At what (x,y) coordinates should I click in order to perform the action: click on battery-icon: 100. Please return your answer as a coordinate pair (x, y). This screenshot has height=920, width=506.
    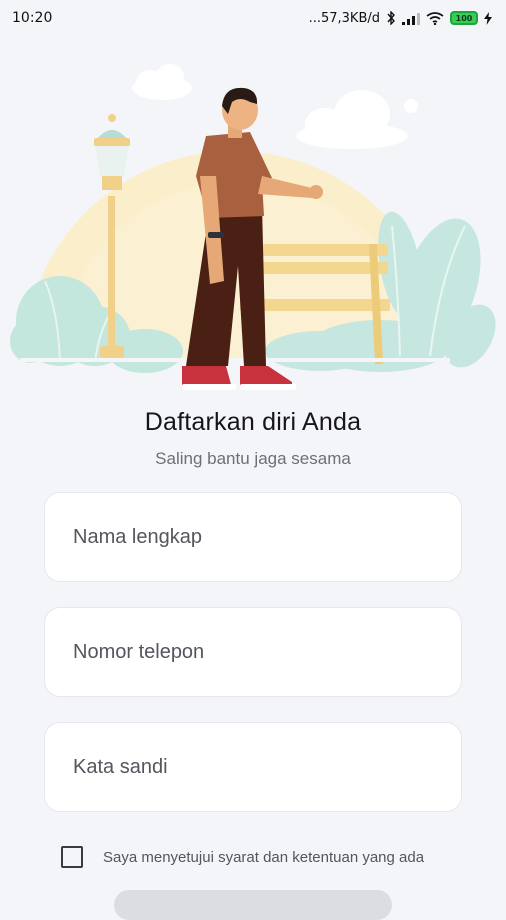
    Looking at the image, I should click on (464, 18).